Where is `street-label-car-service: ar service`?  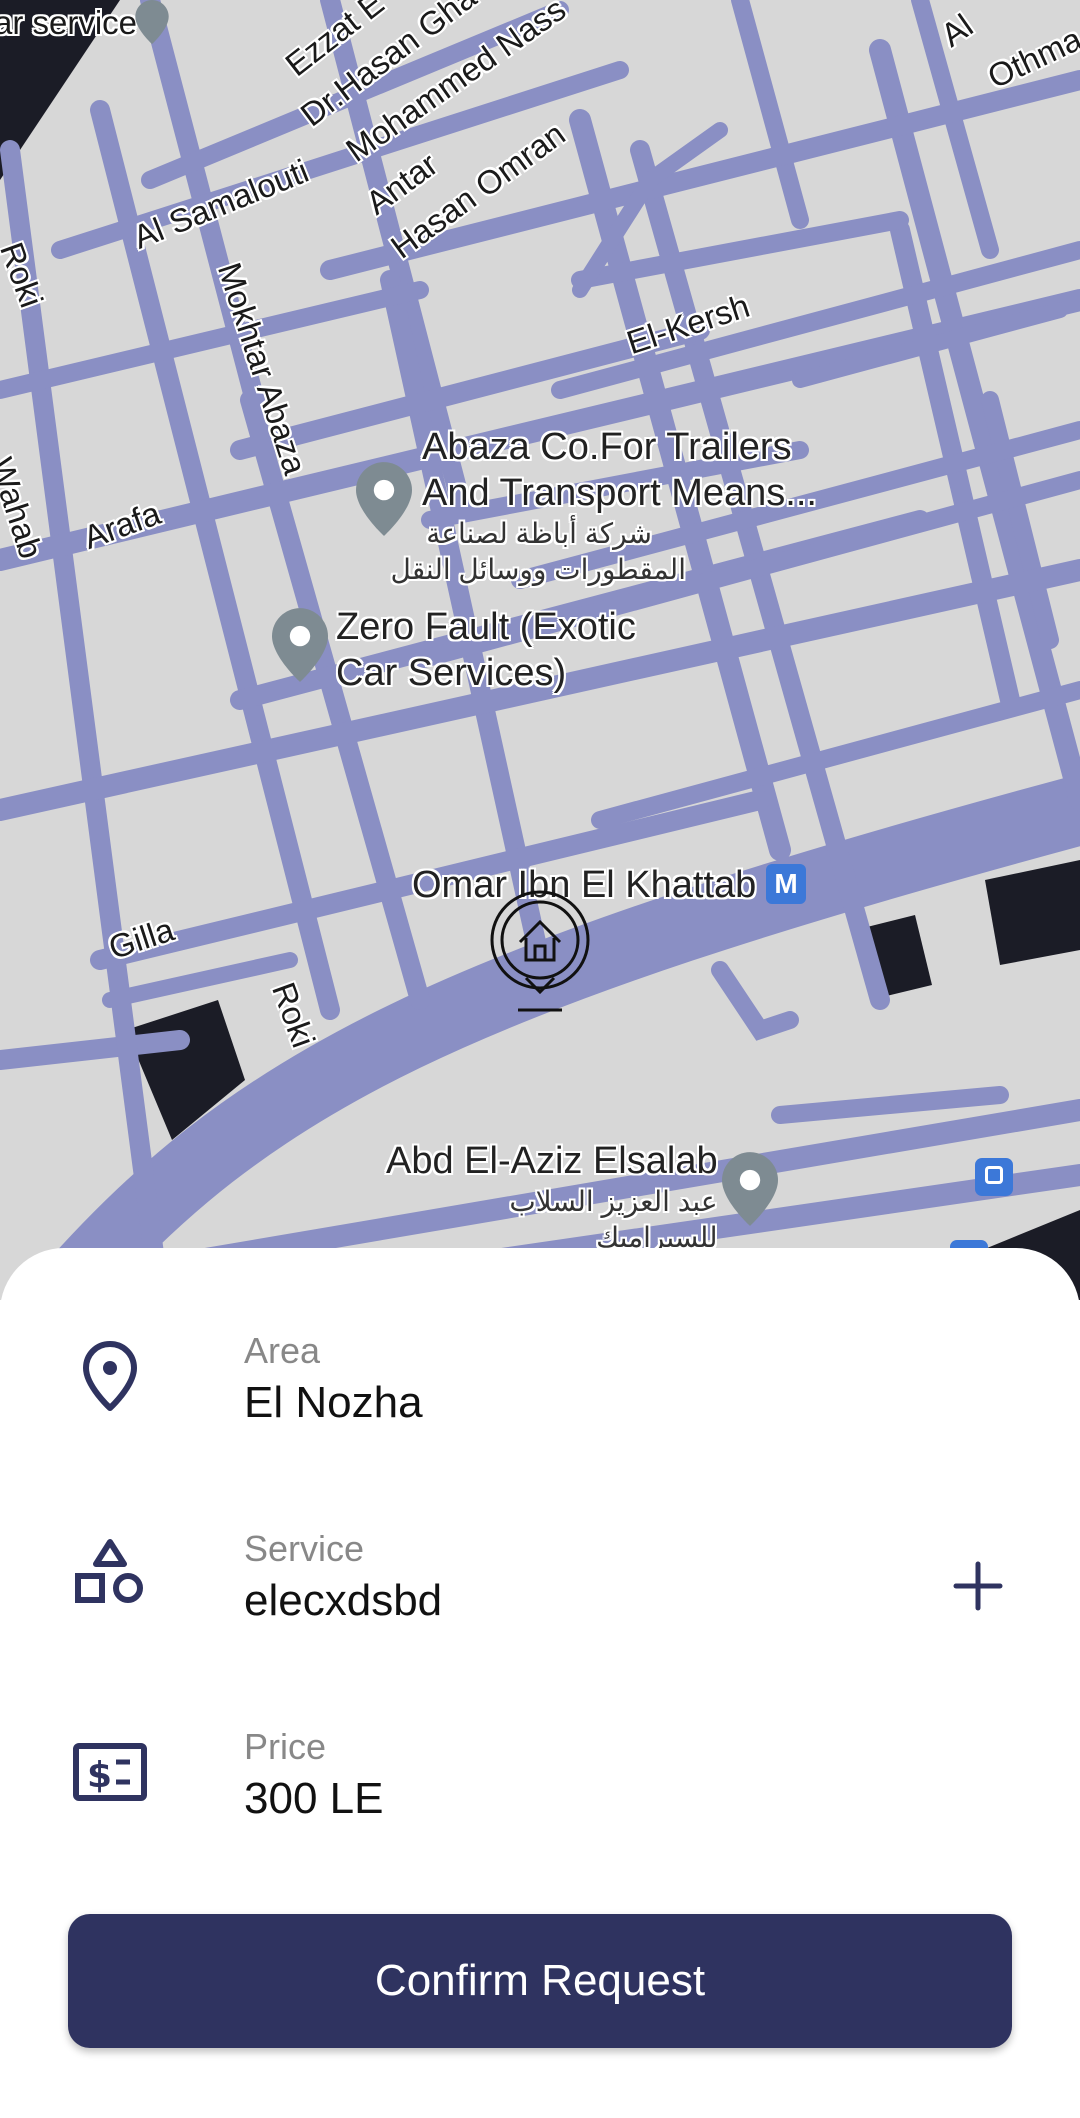 street-label-car-service: ar service is located at coordinates (69, 22).